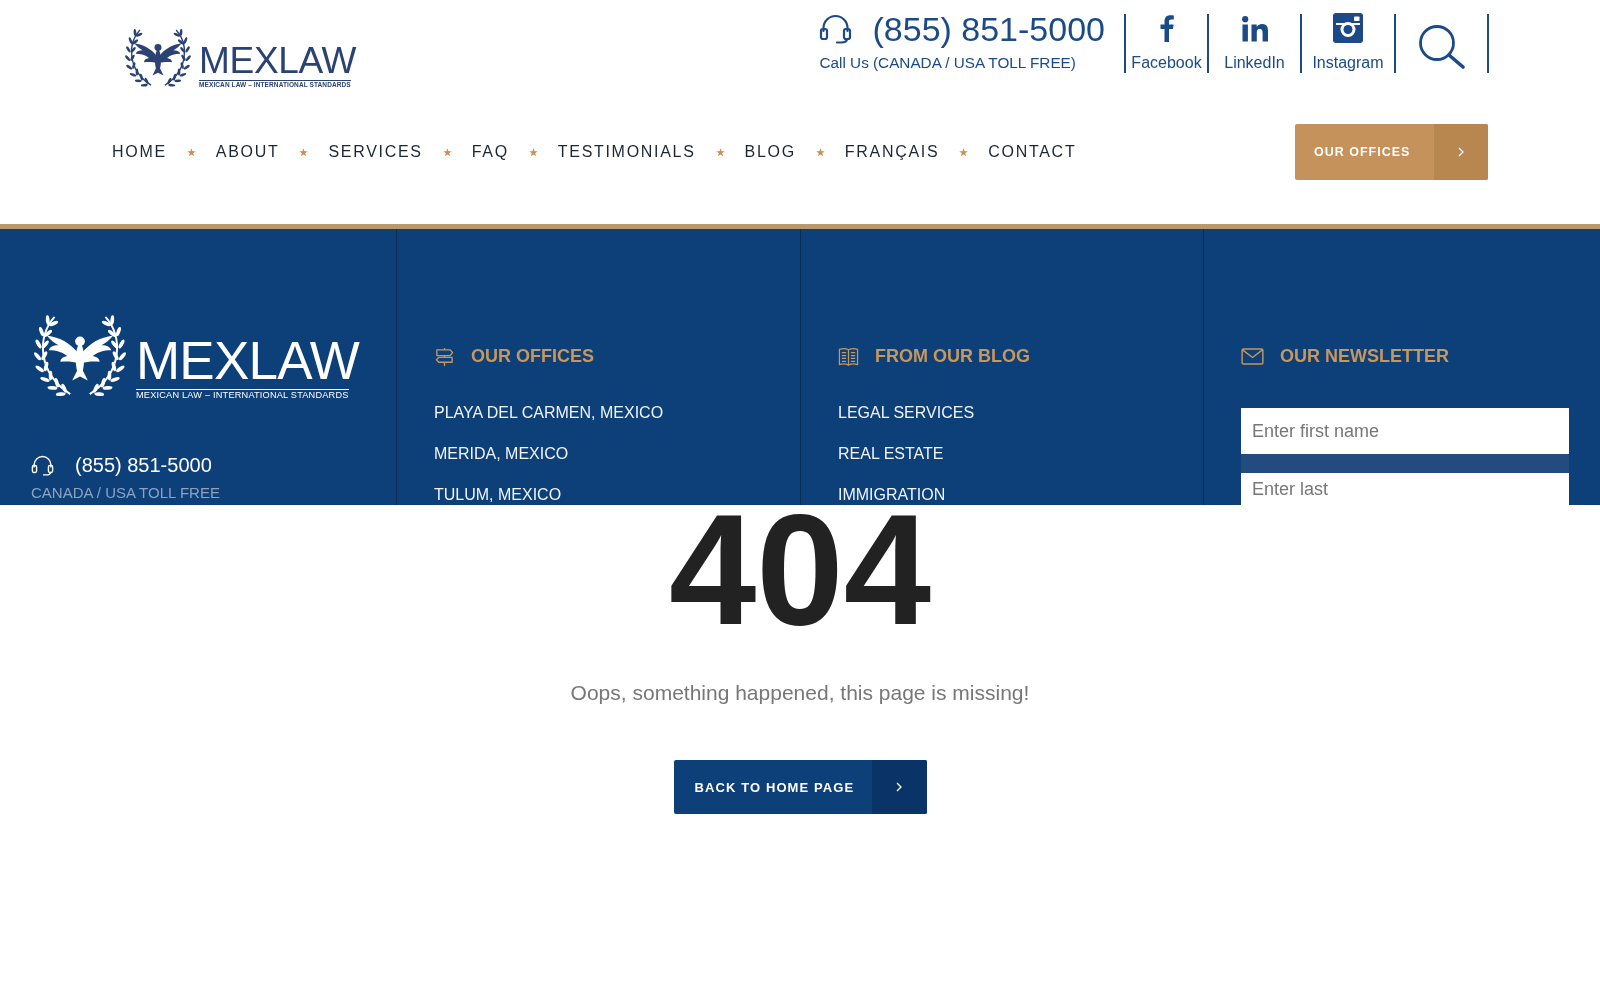  What do you see at coordinates (1348, 43) in the screenshot?
I see `social-link: Instagram` at bounding box center [1348, 43].